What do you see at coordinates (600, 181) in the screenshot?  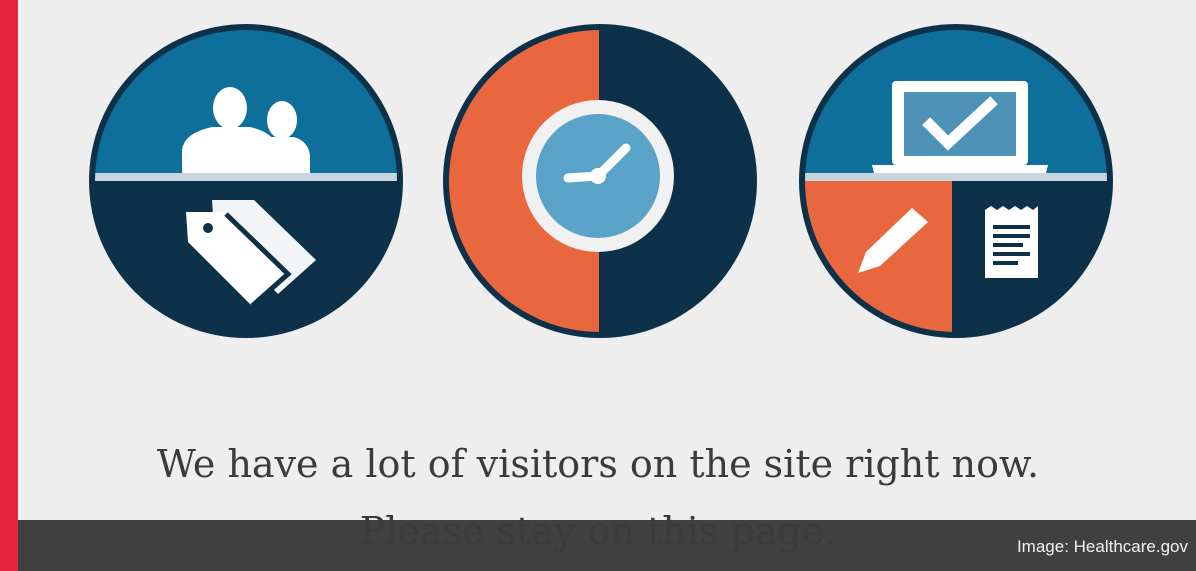 I see `clock-icon` at bounding box center [600, 181].